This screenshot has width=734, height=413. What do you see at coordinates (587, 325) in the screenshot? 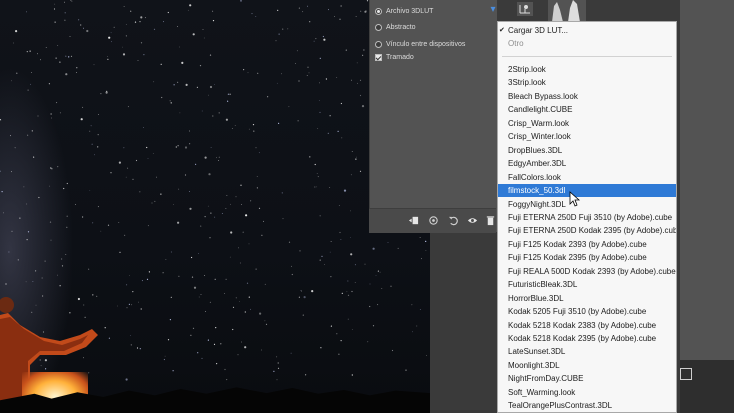
I see `menu-item-lut: Kodak 5218 Kodak 2383 (by Adobe).cube` at bounding box center [587, 325].